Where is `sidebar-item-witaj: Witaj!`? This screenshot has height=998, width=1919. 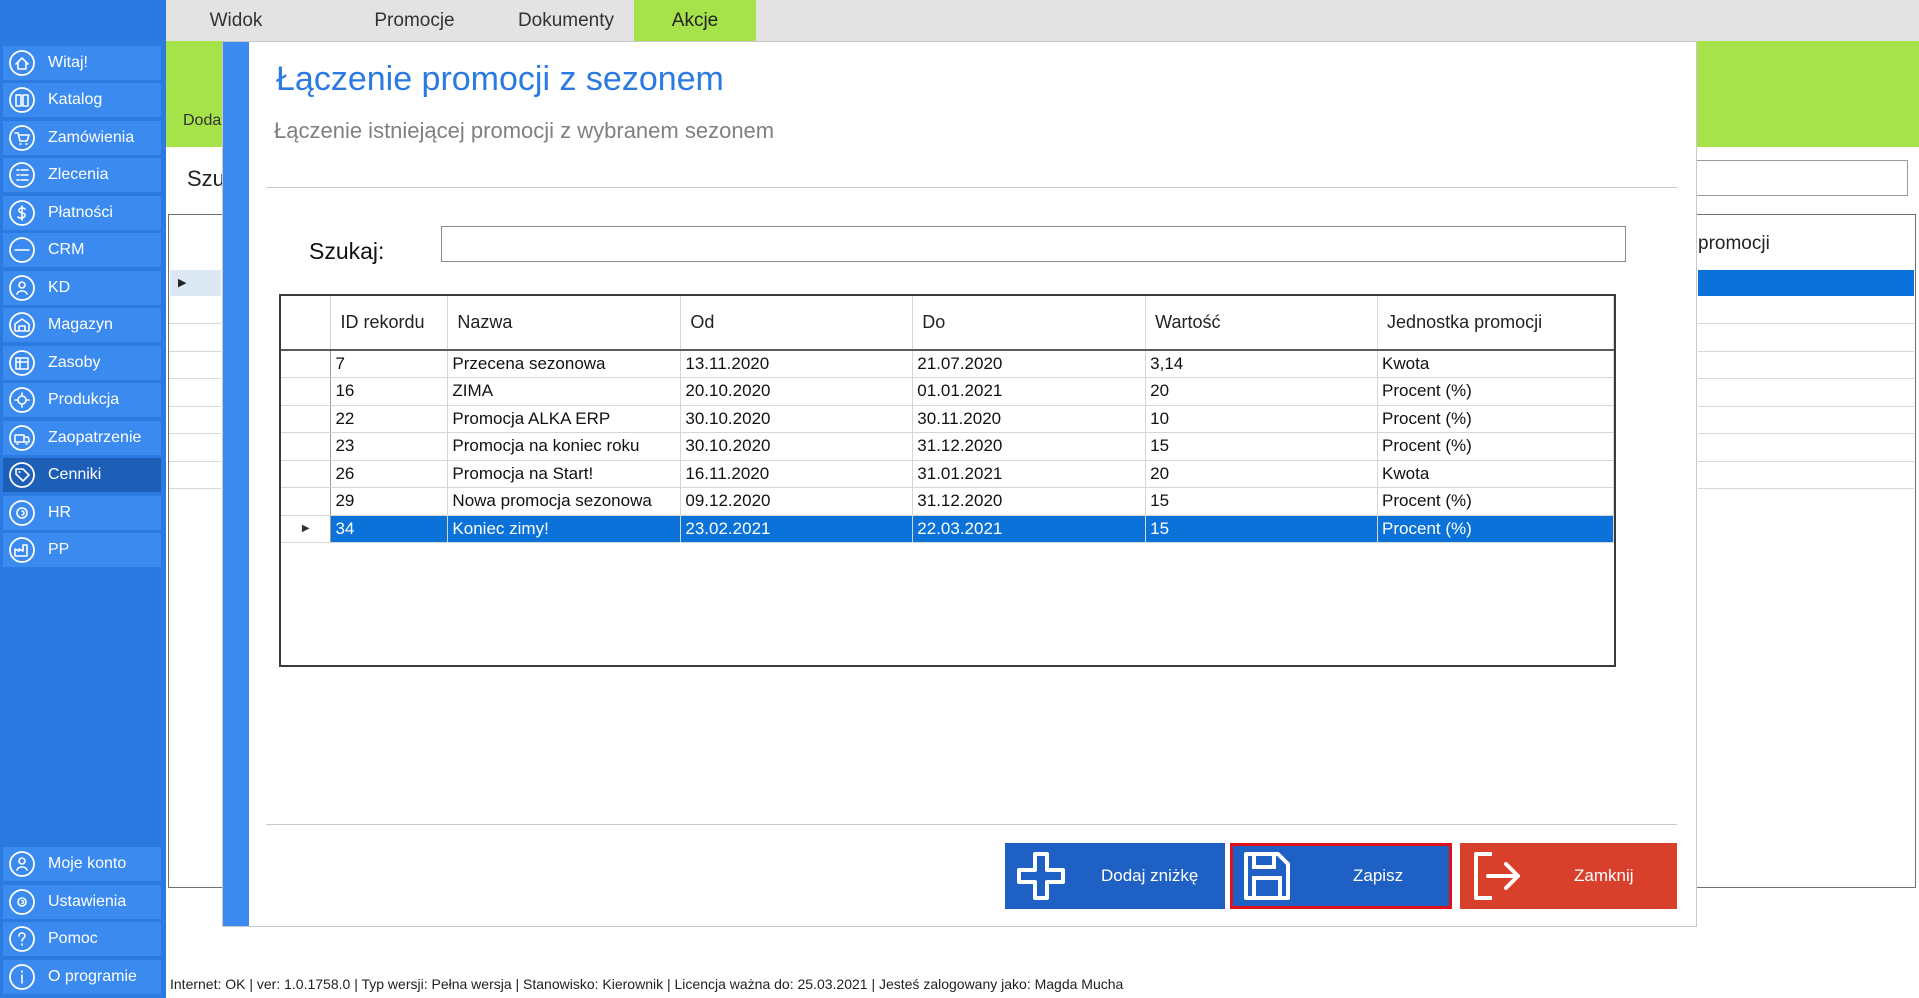 sidebar-item-witaj: Witaj! is located at coordinates (82, 63).